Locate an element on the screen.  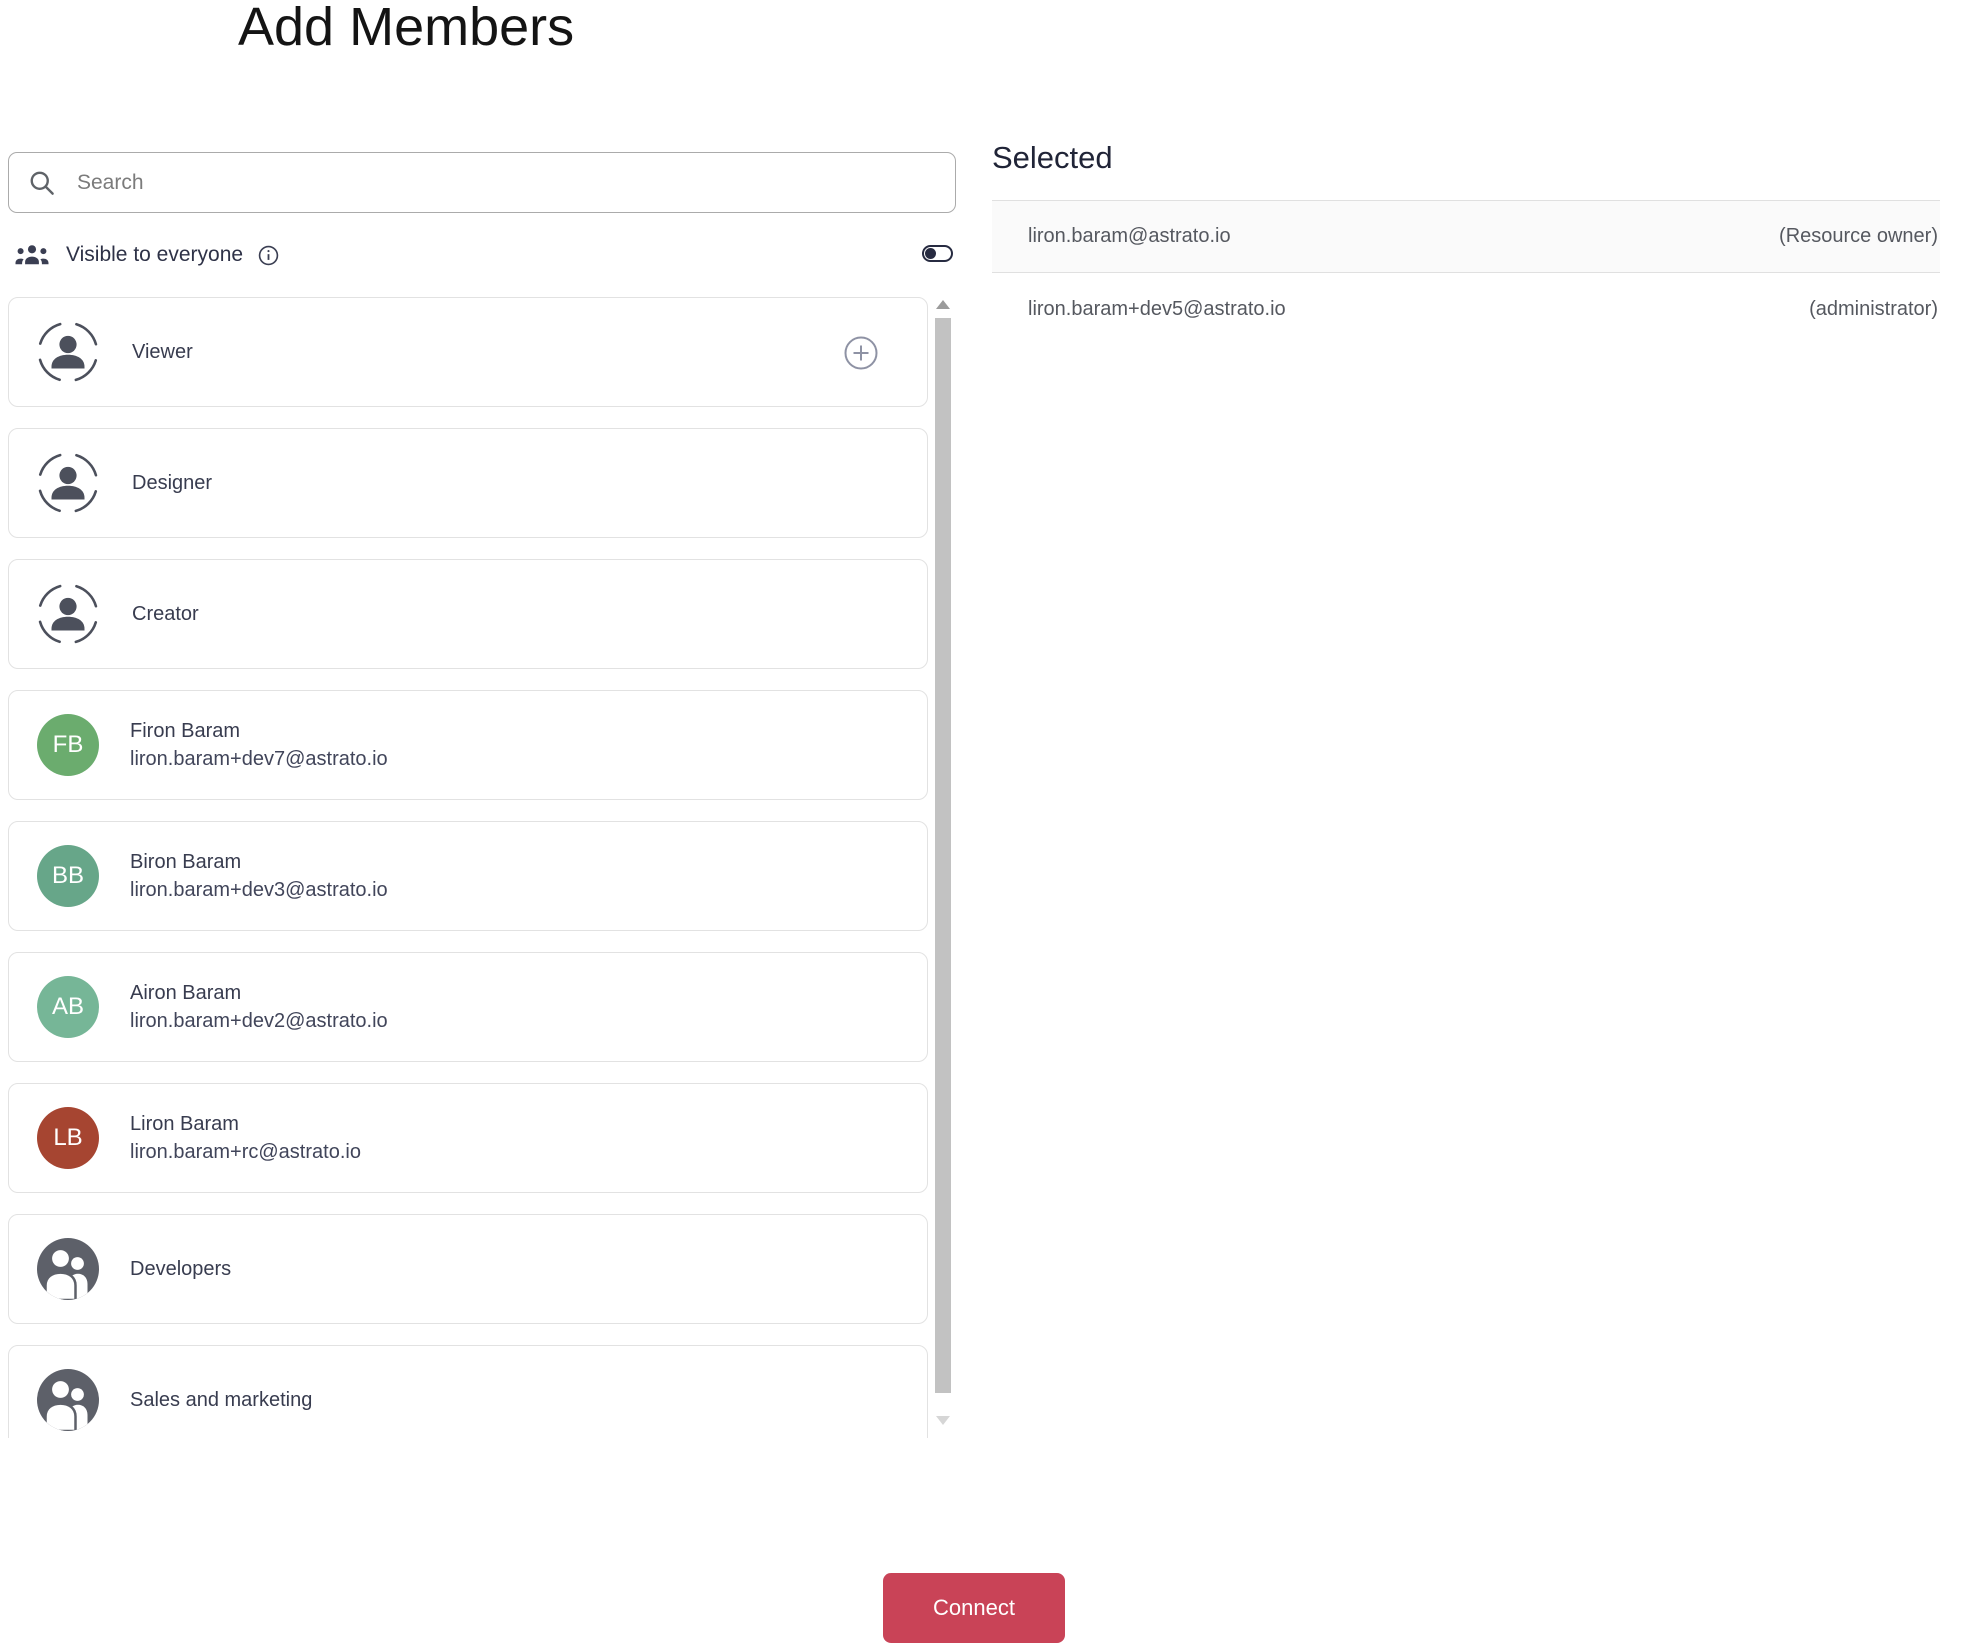
page-title: Add Members is located at coordinates (406, 28).